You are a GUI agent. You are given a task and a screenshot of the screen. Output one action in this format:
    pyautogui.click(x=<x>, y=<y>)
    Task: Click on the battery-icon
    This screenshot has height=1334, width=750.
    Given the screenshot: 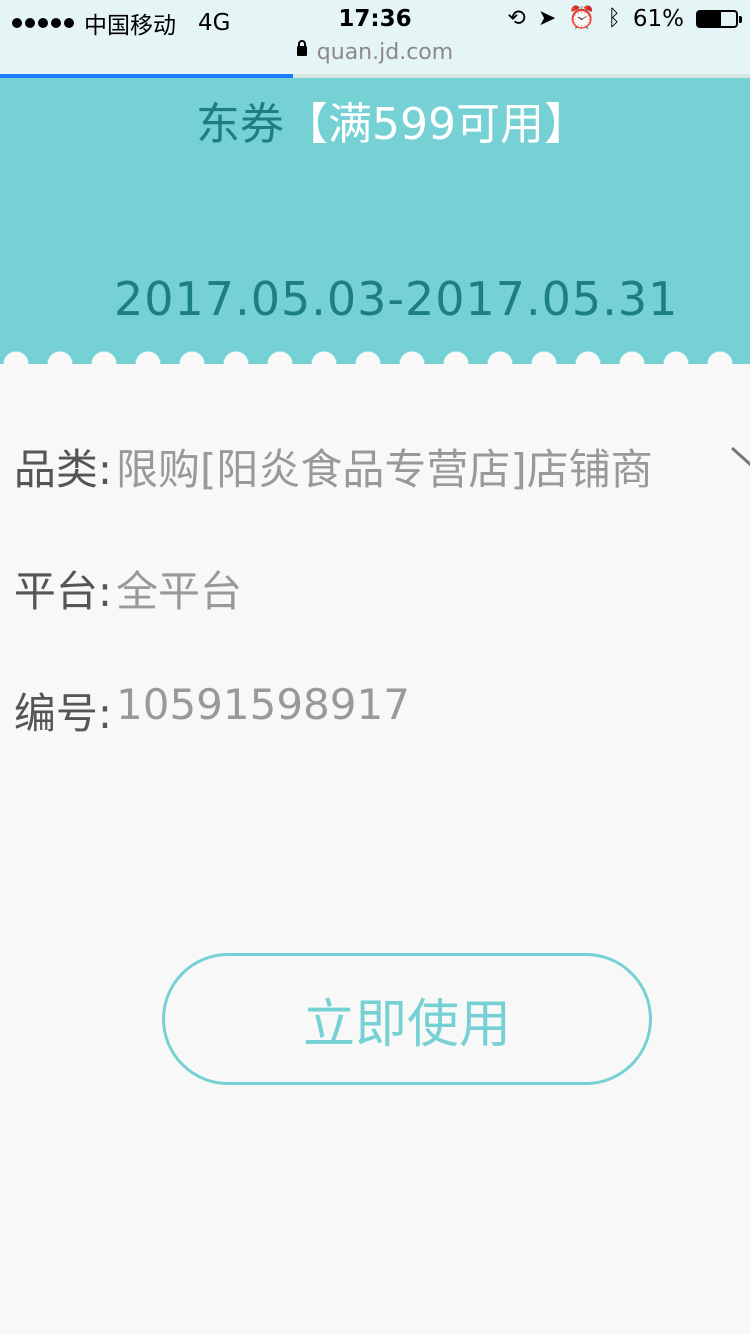 What is the action you would take?
    pyautogui.click(x=719, y=19)
    